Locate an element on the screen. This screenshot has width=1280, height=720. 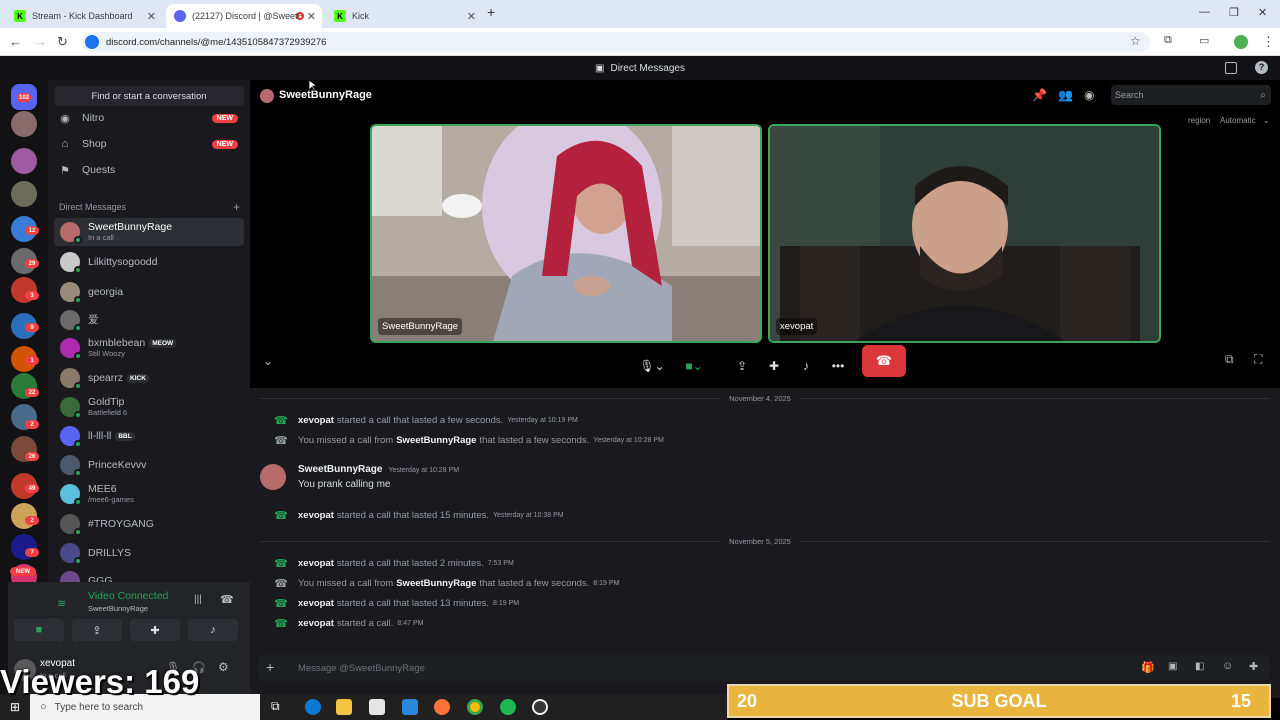
settings-gear-icon: ⚙ is located at coordinates (223, 667).